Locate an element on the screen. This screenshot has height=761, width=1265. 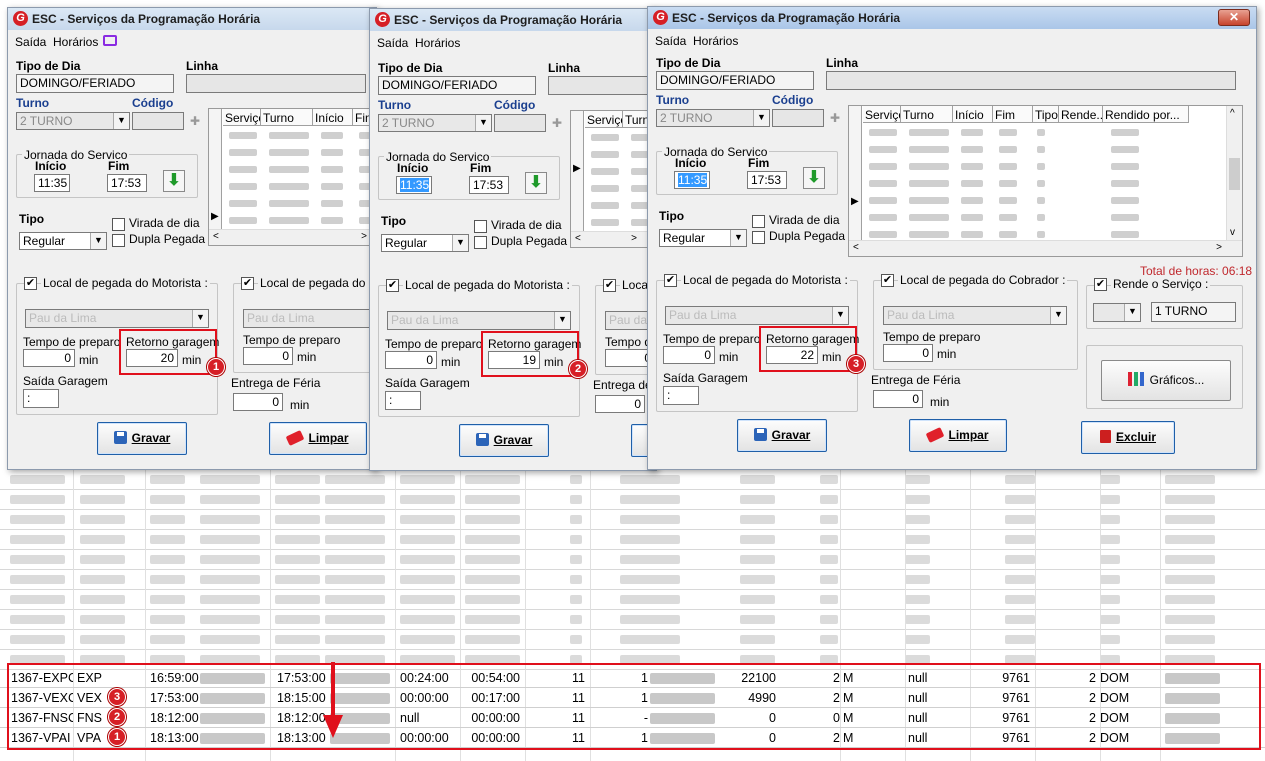
close-button: ✕ is located at coordinates (1234, 17).